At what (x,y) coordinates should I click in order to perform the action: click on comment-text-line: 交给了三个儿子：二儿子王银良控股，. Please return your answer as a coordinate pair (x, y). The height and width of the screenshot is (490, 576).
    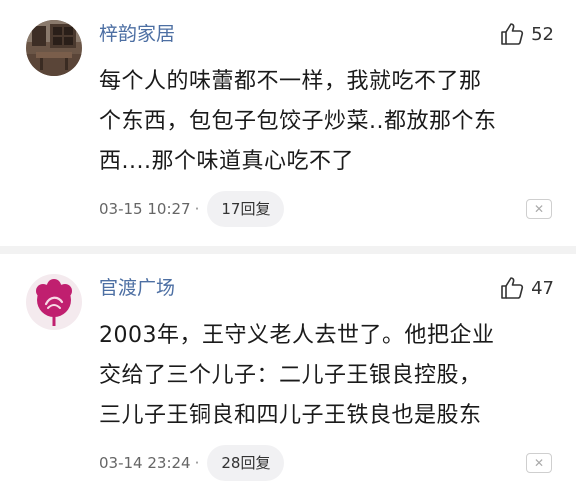
    Looking at the image, I should click on (290, 375).